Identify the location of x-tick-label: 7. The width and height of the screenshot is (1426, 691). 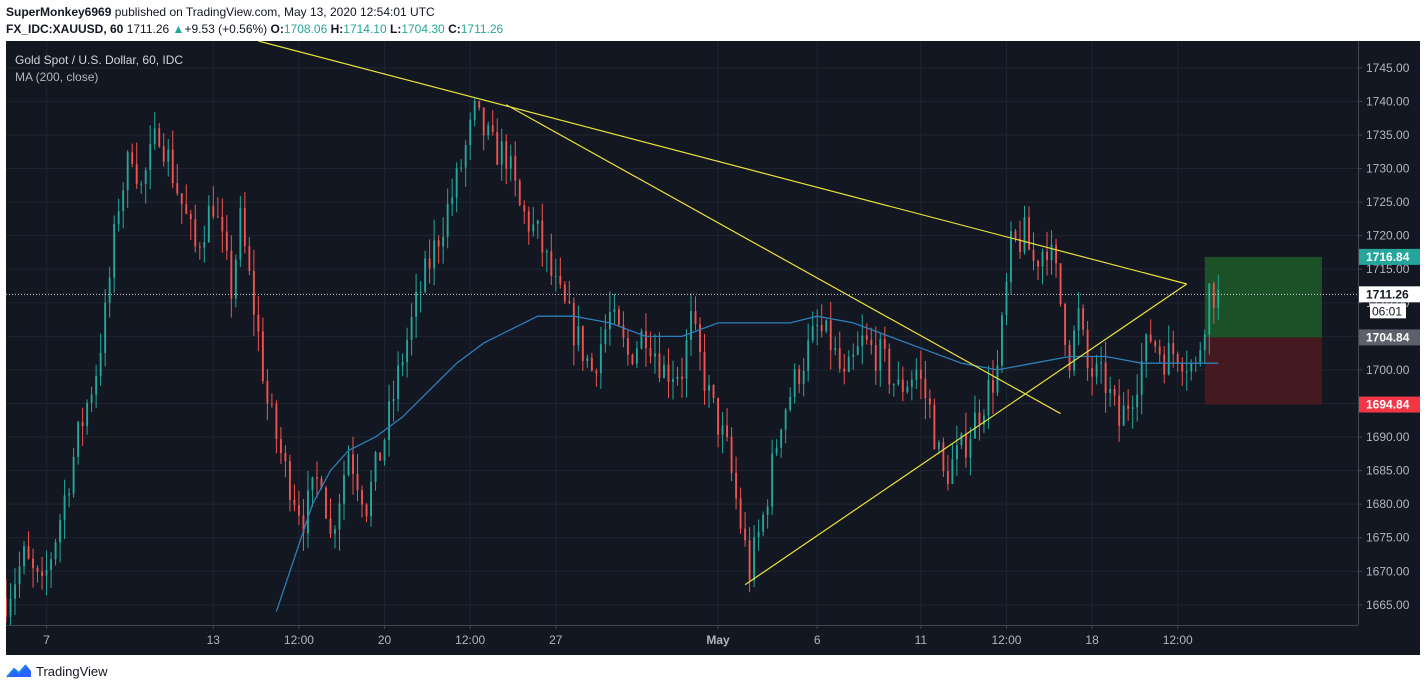
(46, 640).